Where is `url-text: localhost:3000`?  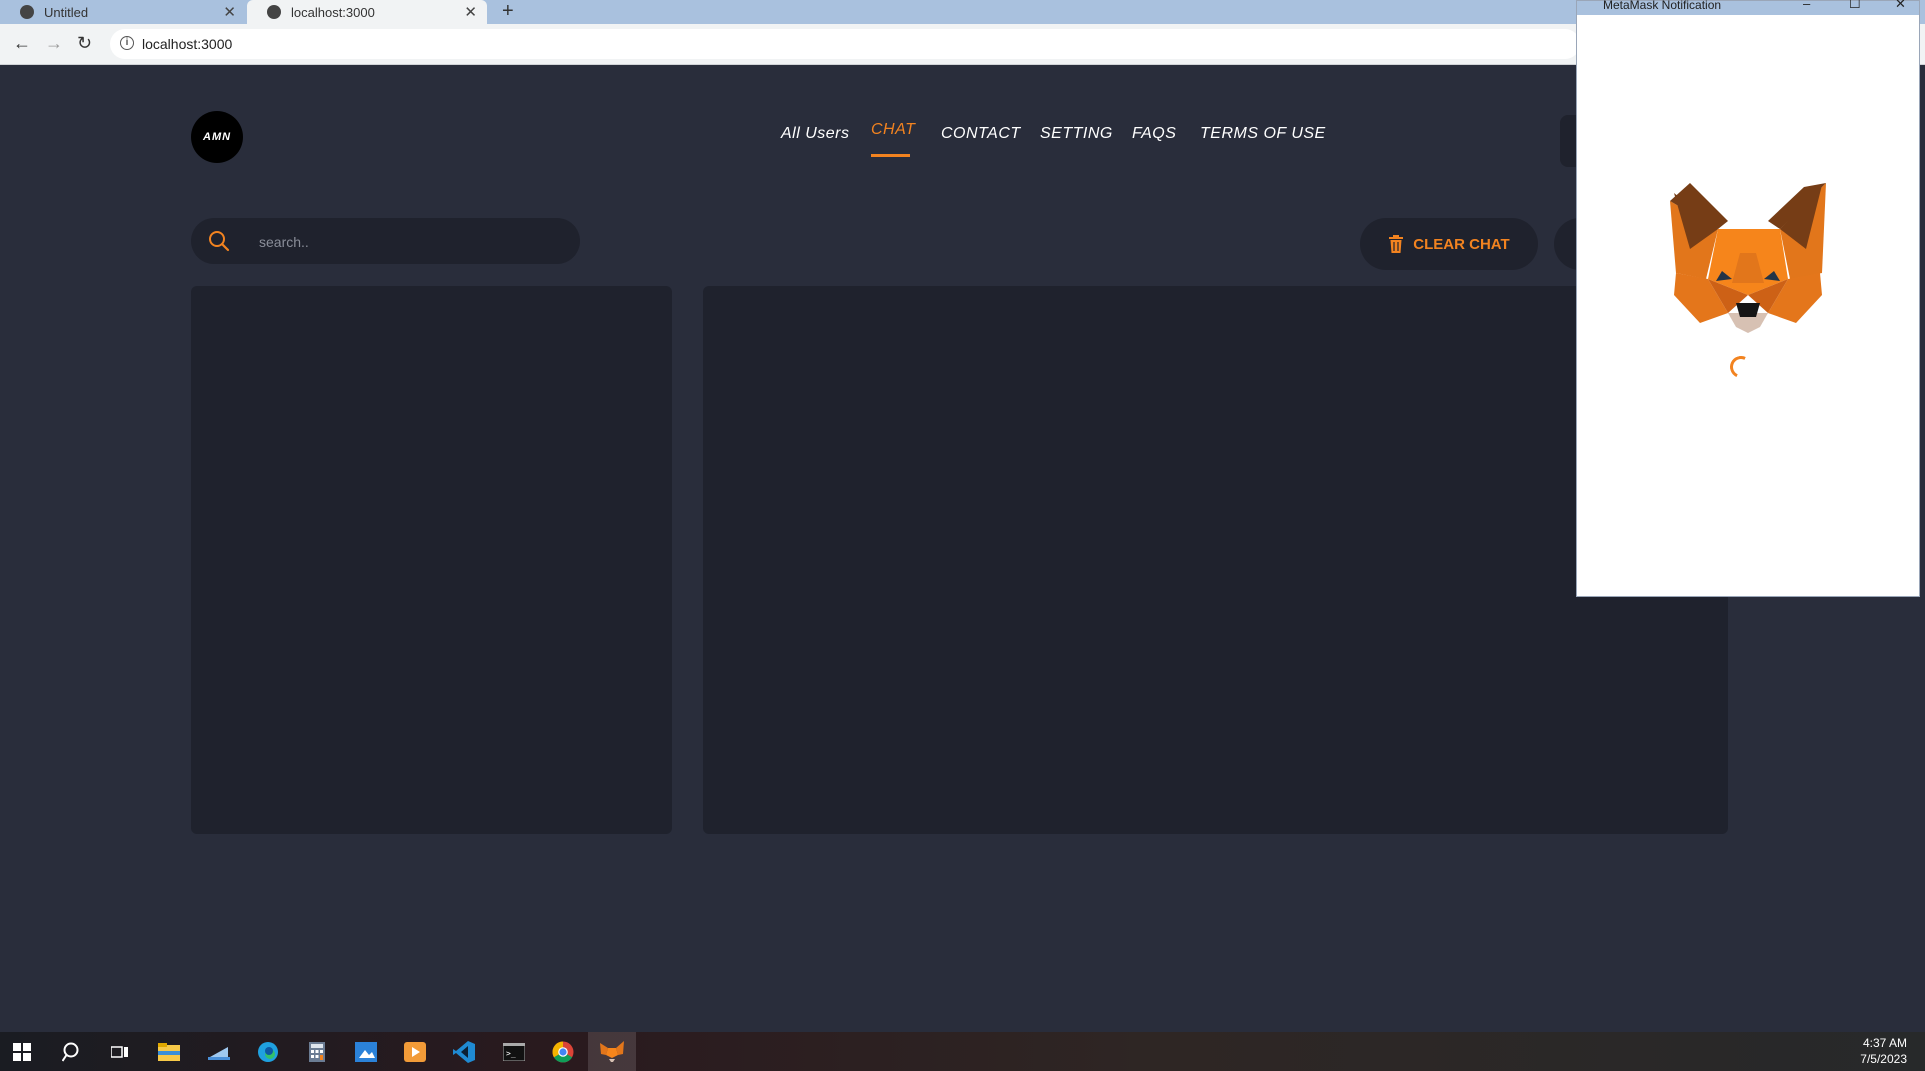 url-text: localhost:3000 is located at coordinates (187, 44).